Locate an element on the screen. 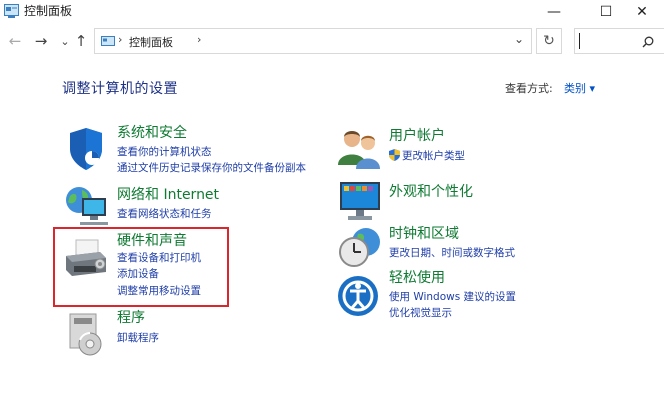  refresh-button: ↻ is located at coordinates (549, 41).